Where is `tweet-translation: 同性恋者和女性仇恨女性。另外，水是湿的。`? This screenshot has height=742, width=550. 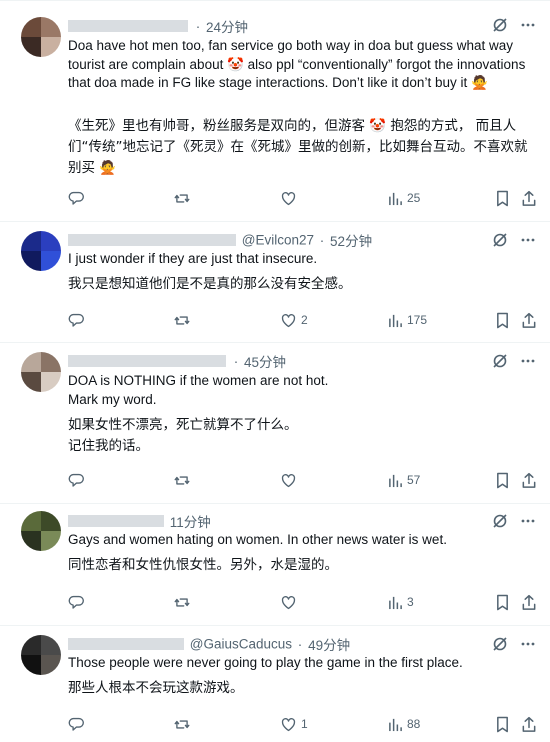 tweet-translation: 同性恋者和女性仇恨女性。另外，水是湿的。 is located at coordinates (203, 565).